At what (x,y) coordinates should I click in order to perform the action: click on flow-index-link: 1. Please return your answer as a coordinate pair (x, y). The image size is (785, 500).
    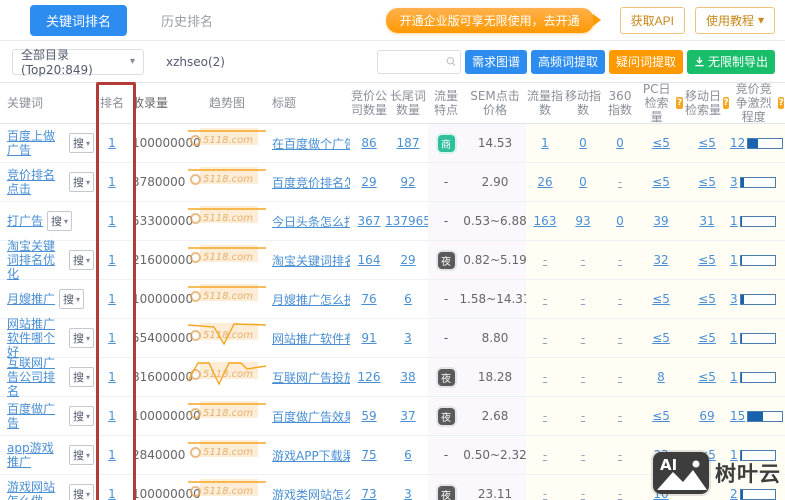
    Looking at the image, I should click on (545, 143).